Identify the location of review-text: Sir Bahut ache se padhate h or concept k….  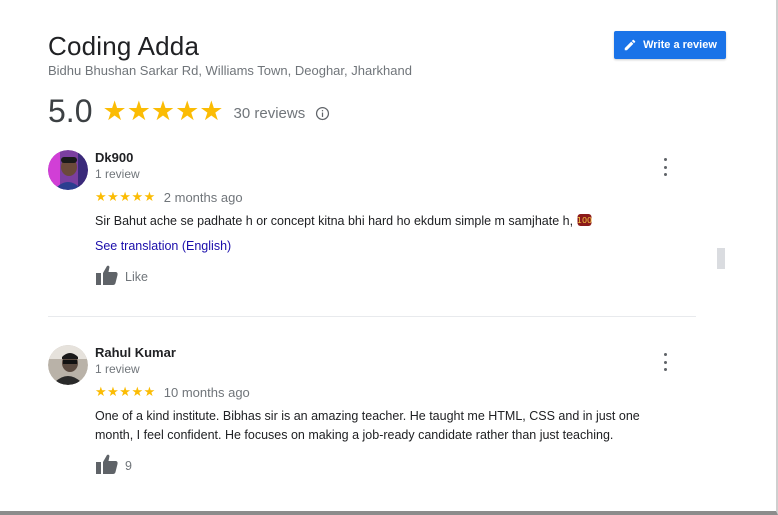
(385, 221).